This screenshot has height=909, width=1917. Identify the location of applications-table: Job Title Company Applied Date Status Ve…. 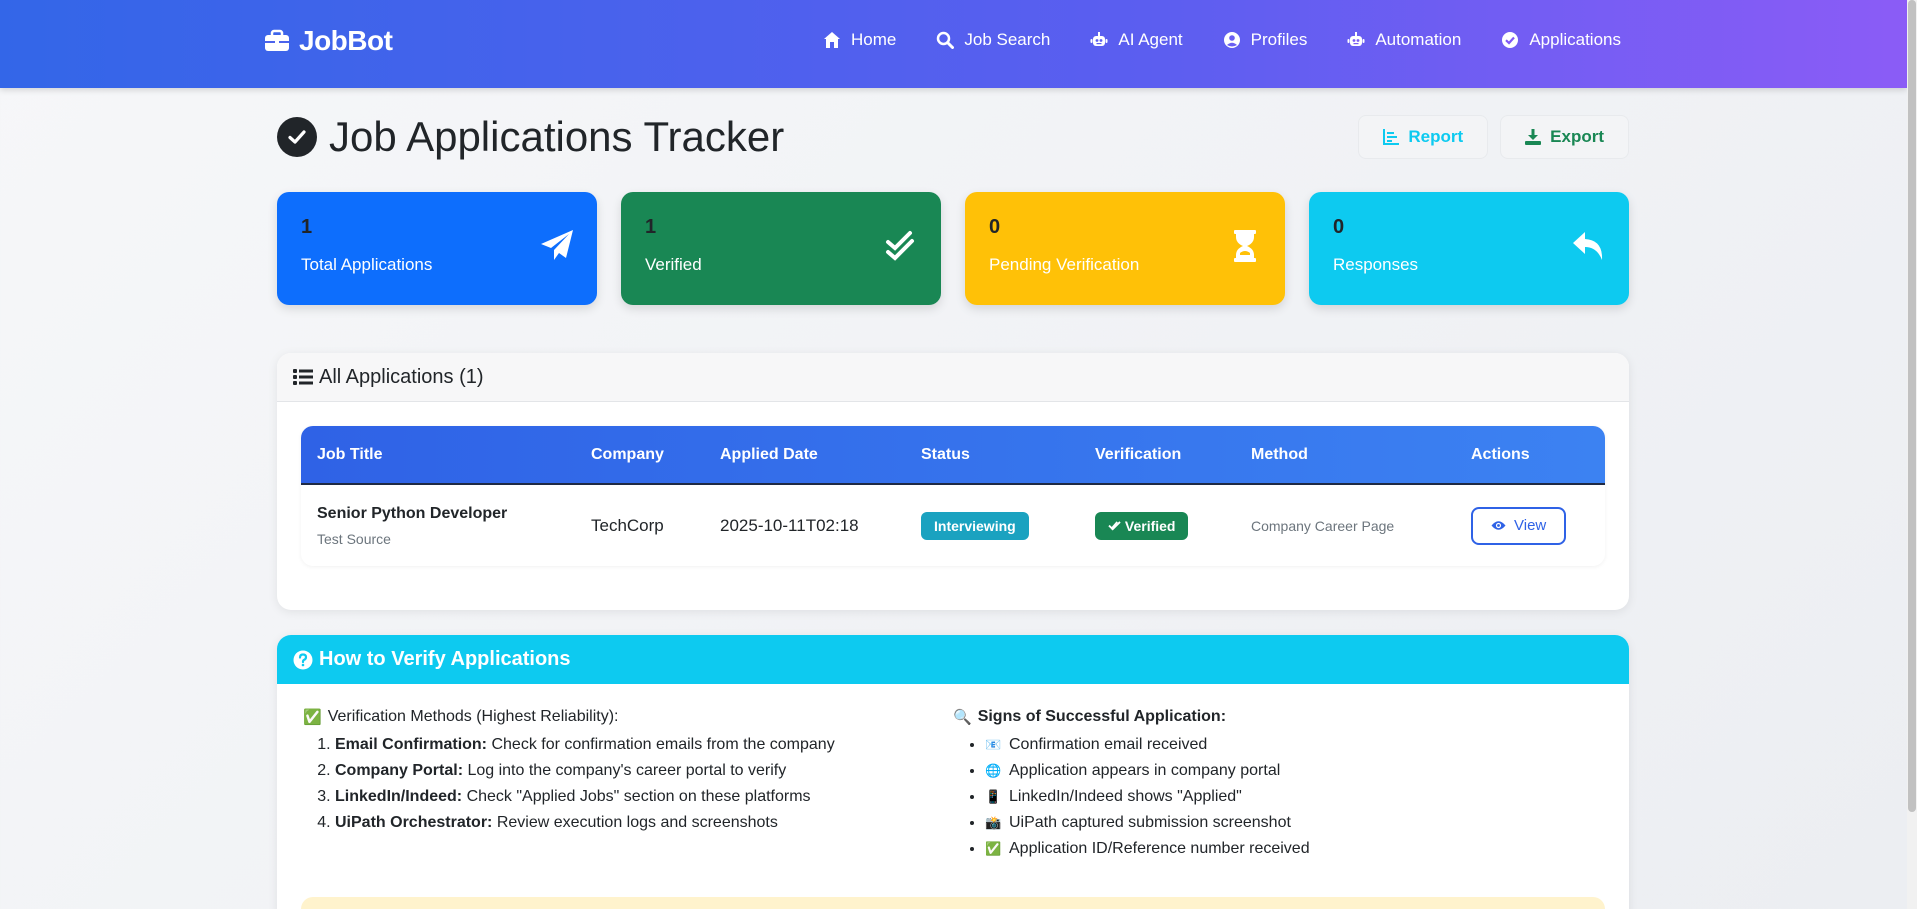
(953, 496).